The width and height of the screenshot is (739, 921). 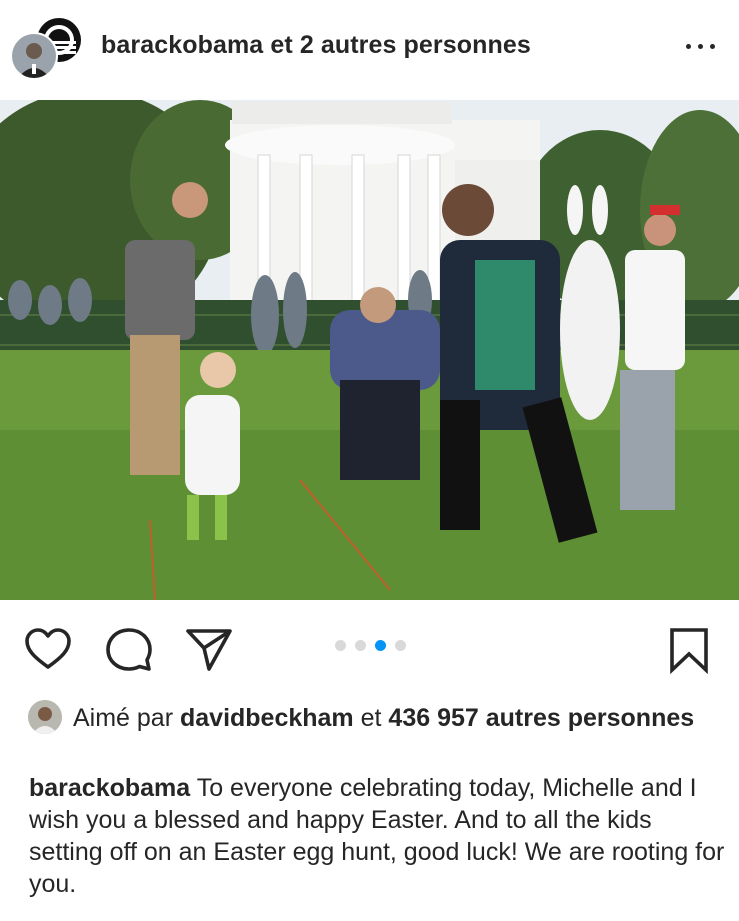 I want to click on bookmark-icon, so click(x=689, y=651).